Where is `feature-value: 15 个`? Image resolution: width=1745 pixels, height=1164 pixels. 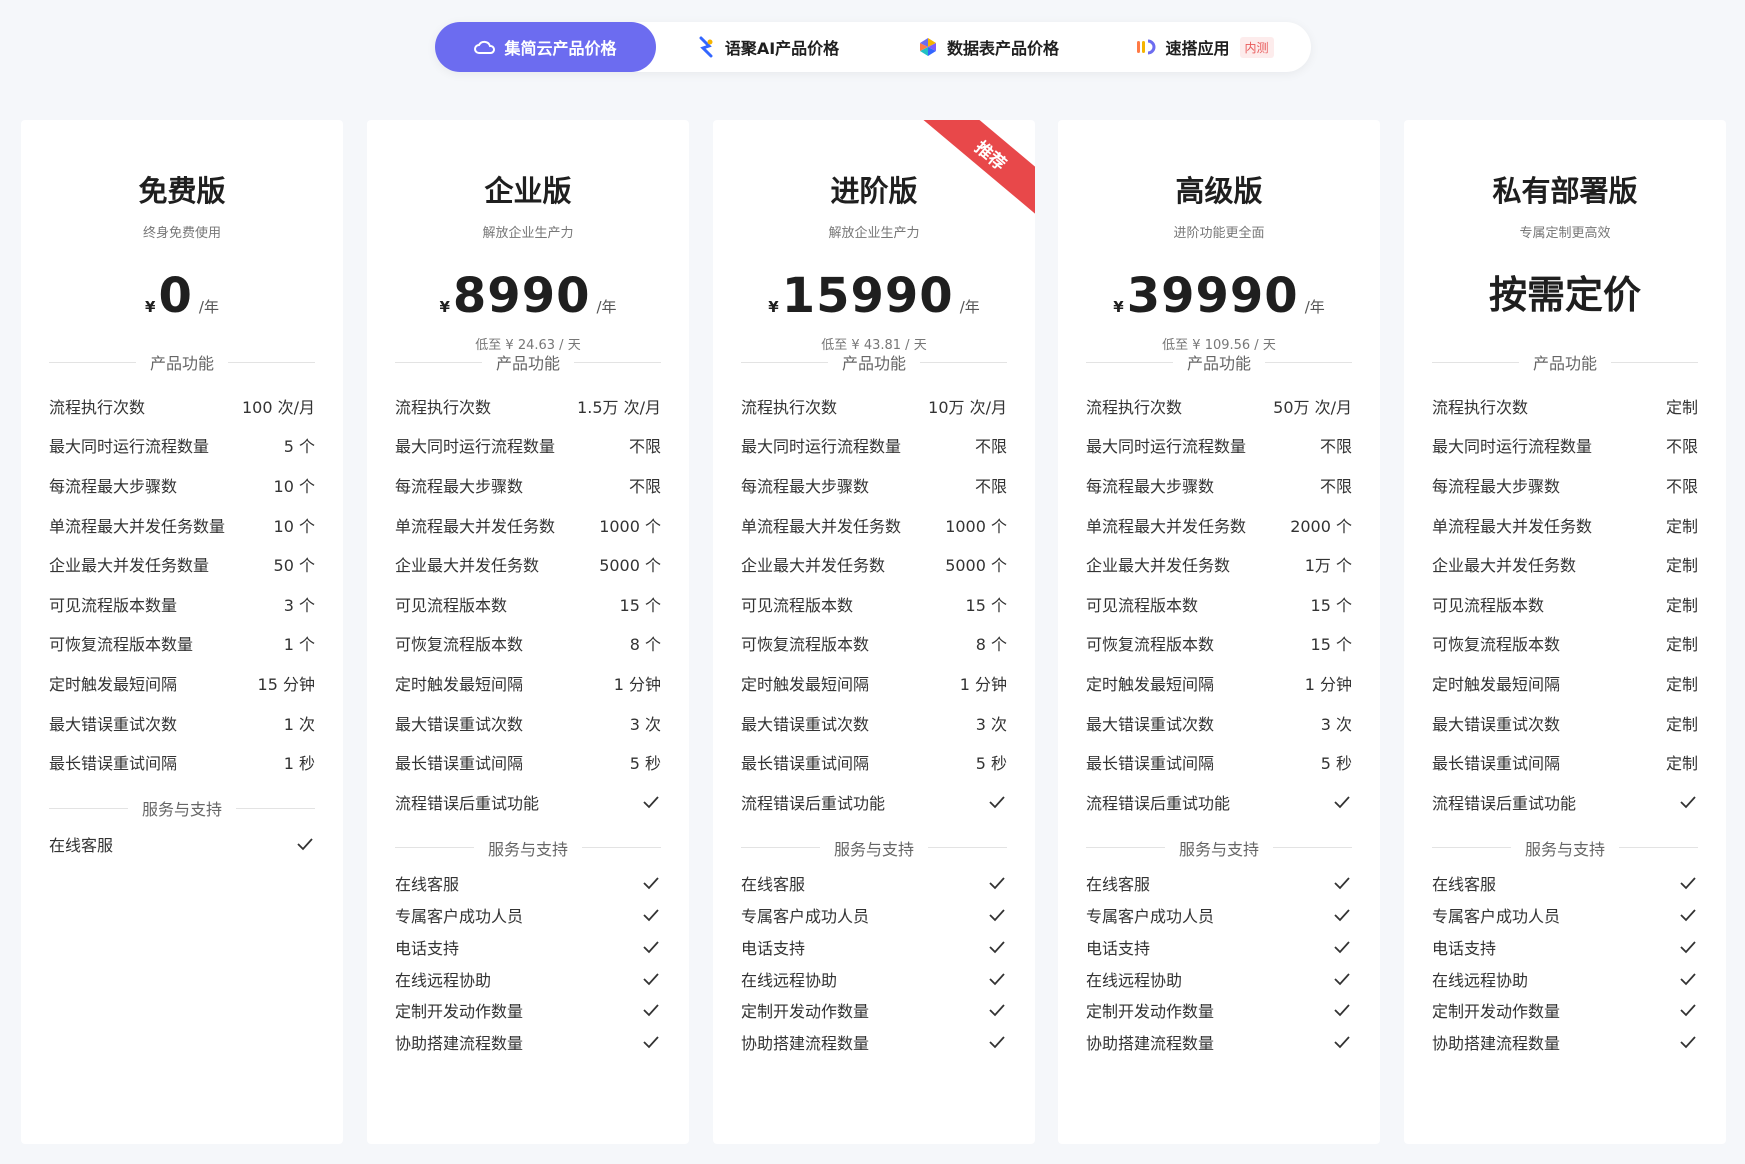 feature-value: 15 个 is located at coordinates (640, 605).